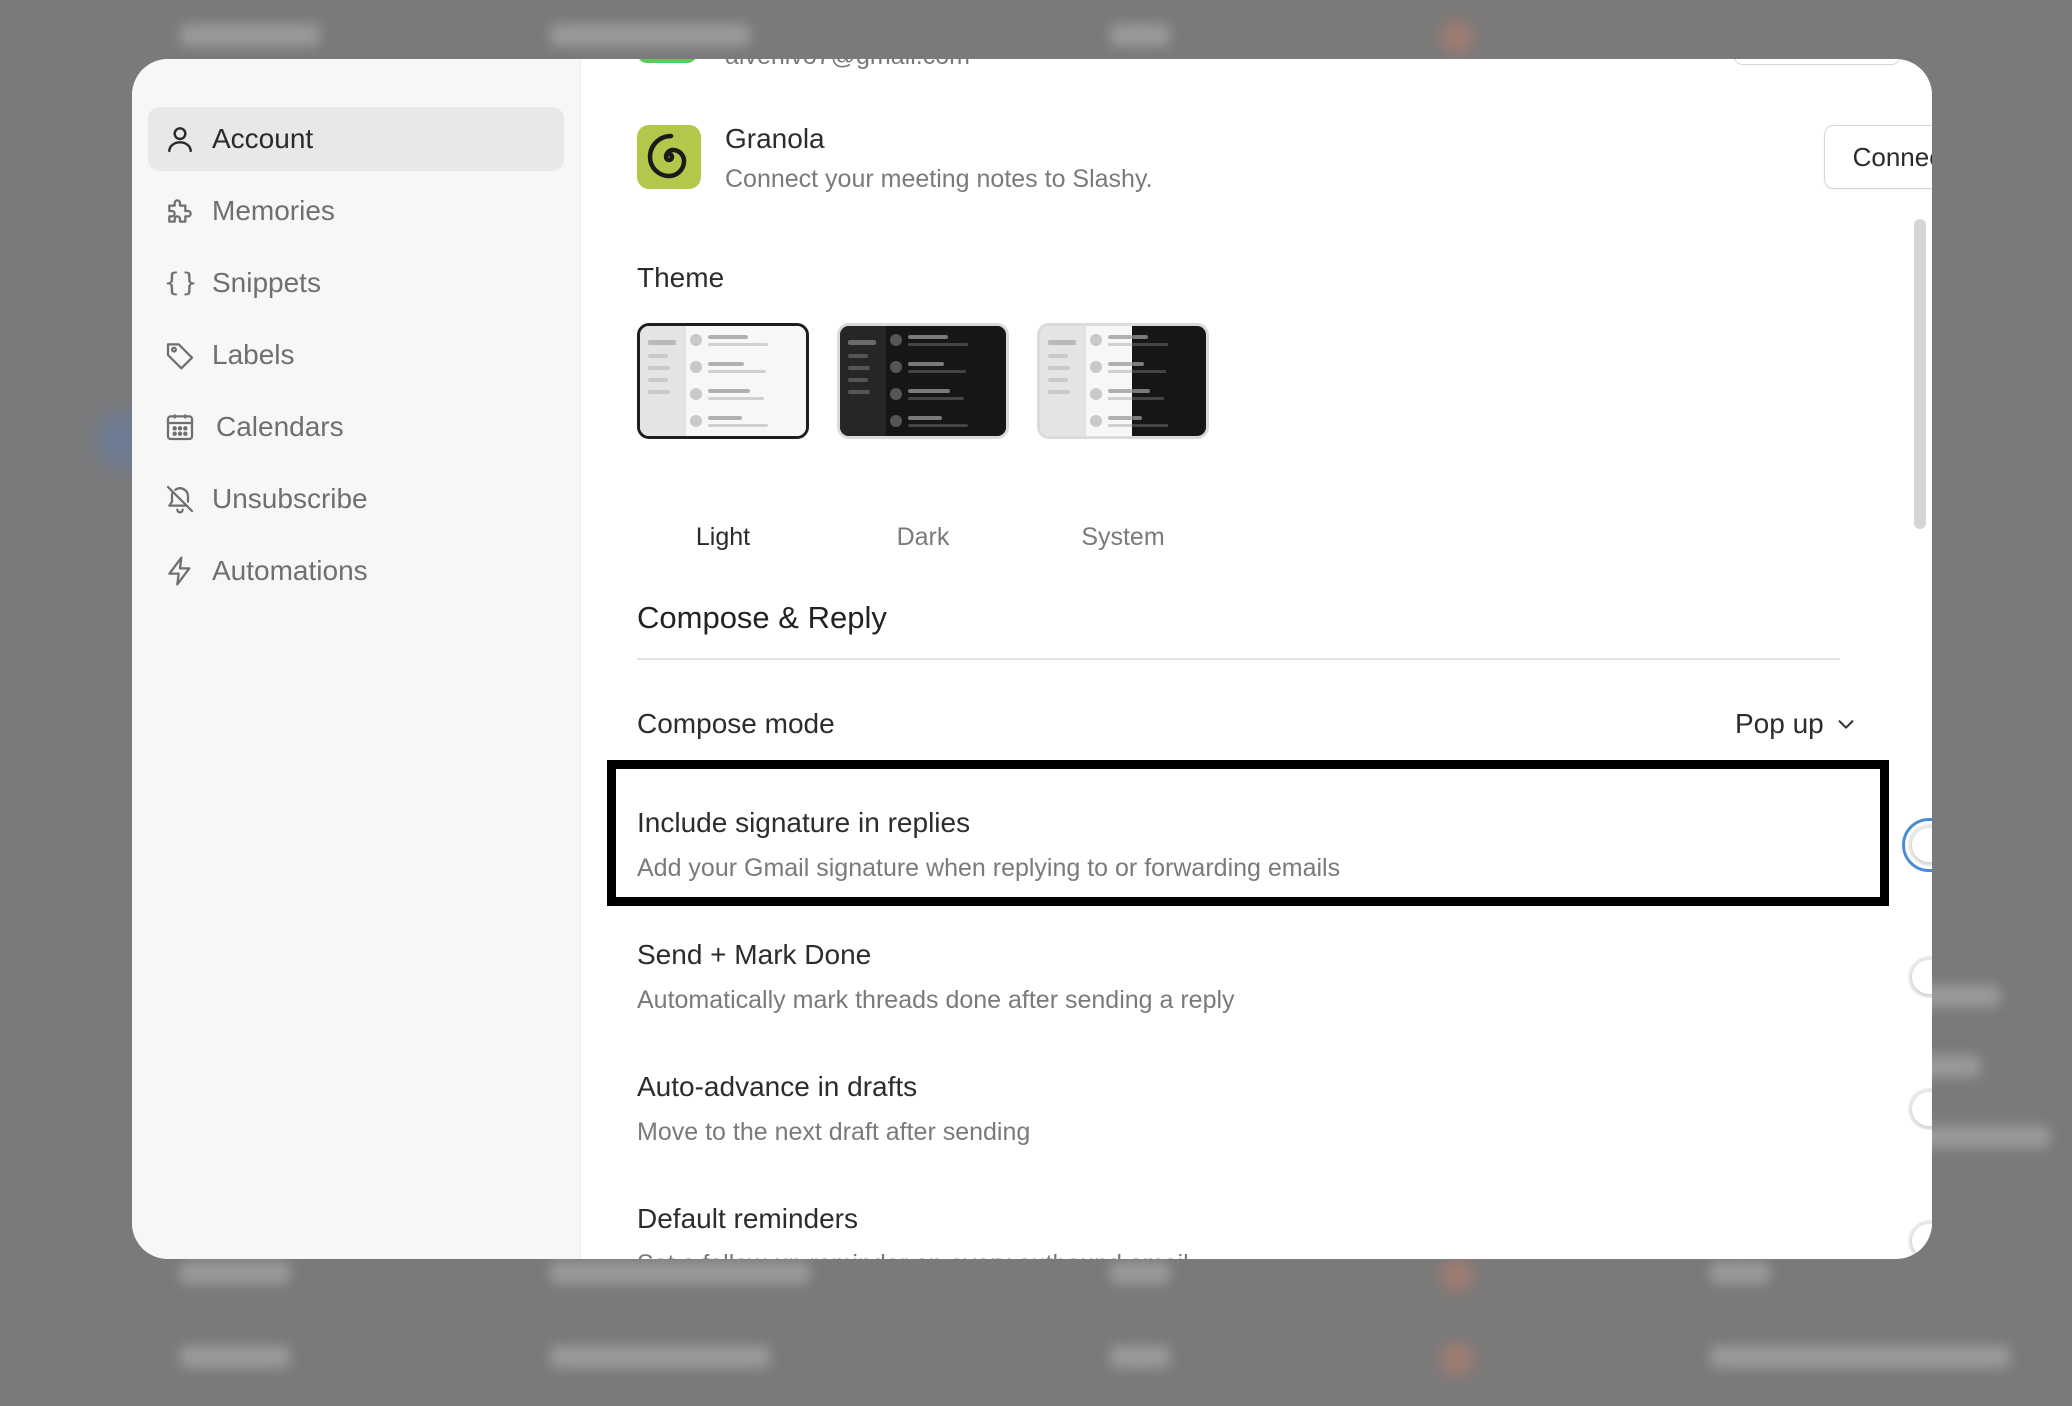  I want to click on theme-option-dark, so click(923, 381).